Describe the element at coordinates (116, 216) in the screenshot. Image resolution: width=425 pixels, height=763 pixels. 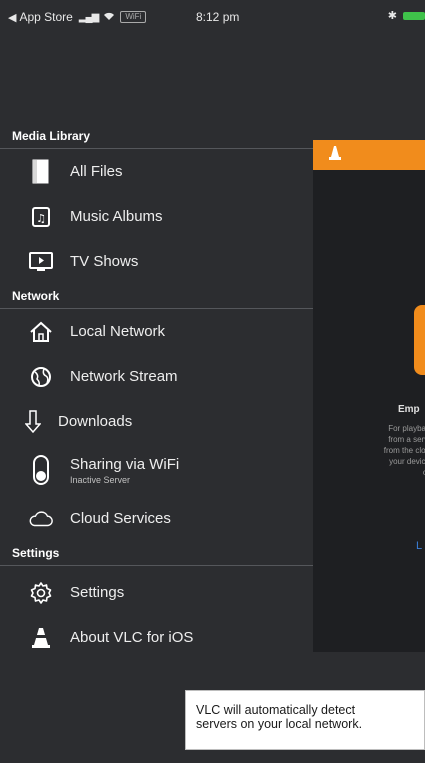
I see `menu-item-label: Music Albums` at that location.